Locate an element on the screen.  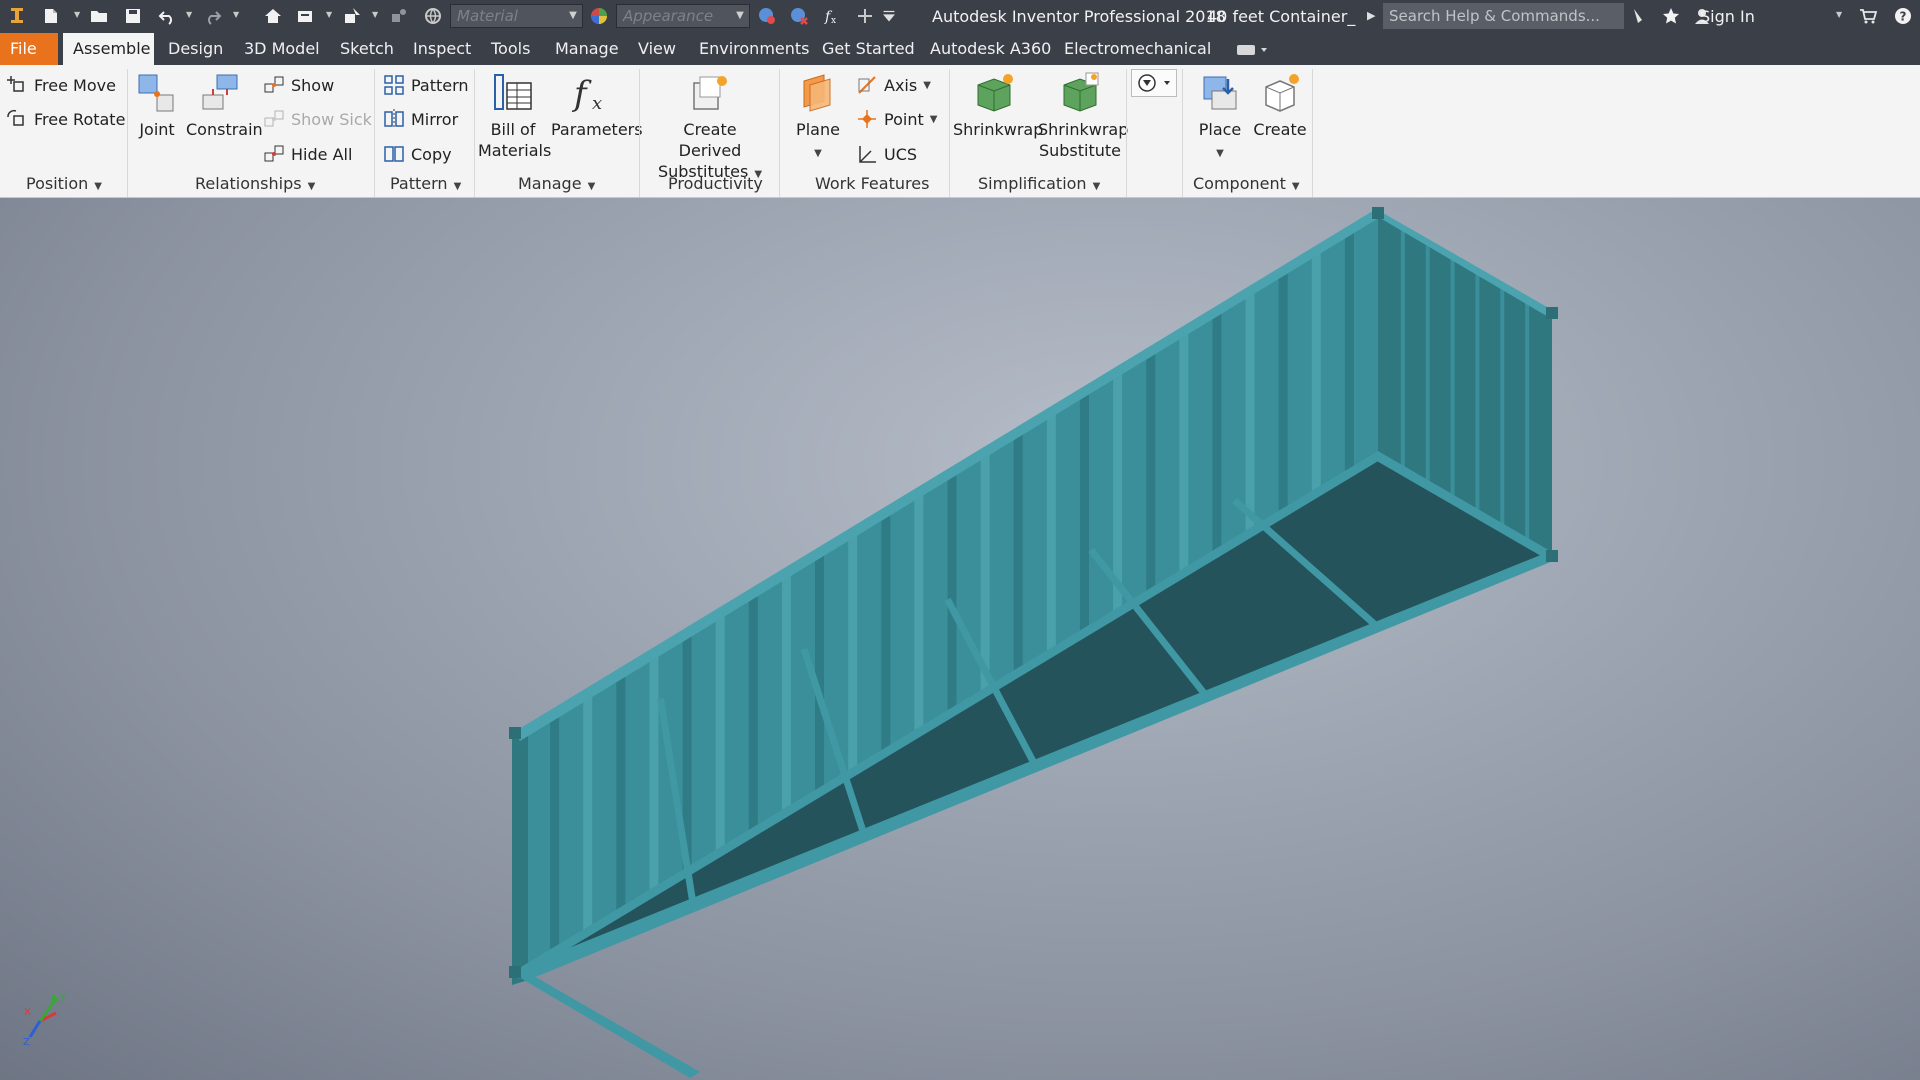
ribbon-display-toggle is located at coordinates (1254, 49).